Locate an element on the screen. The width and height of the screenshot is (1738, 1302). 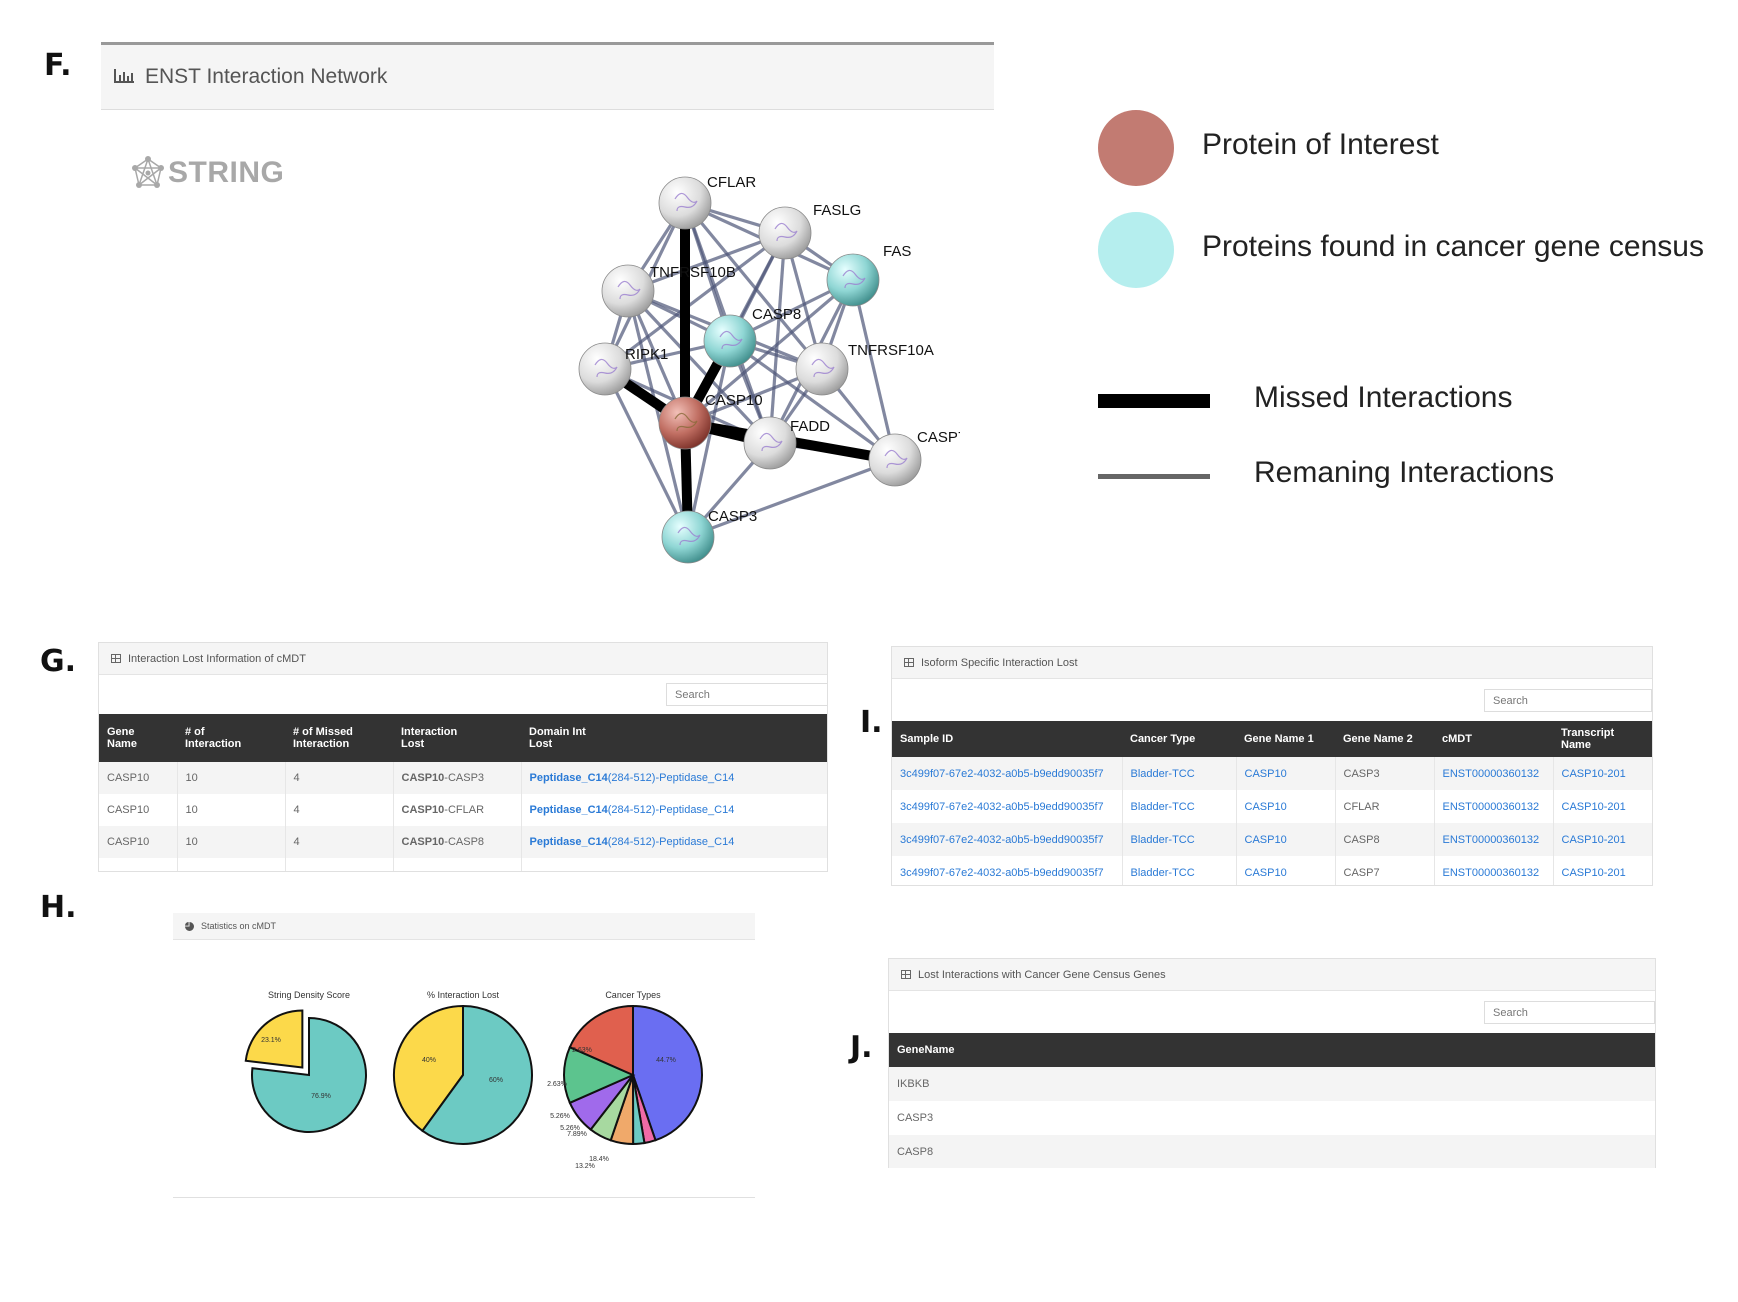
isoform-panel-header: Isoform Specific Interaction Lost is located at coordinates (1272, 663).